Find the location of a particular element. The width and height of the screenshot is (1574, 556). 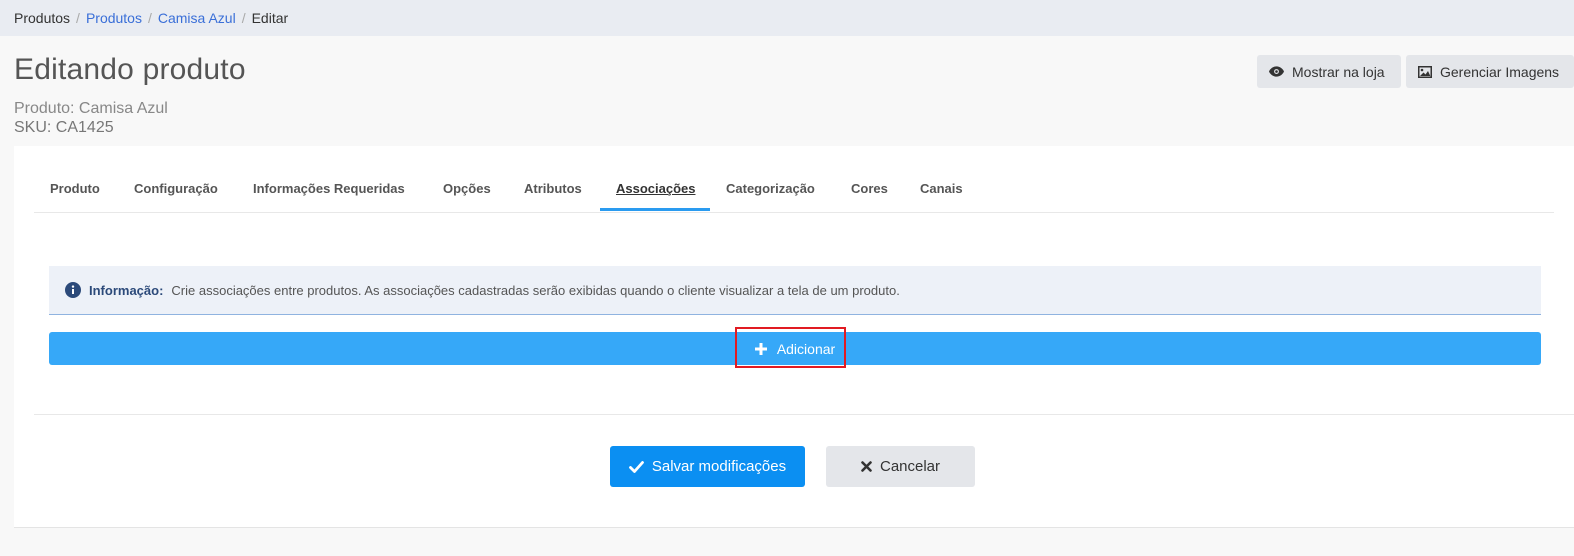

active-tab-indicator is located at coordinates (655, 209).